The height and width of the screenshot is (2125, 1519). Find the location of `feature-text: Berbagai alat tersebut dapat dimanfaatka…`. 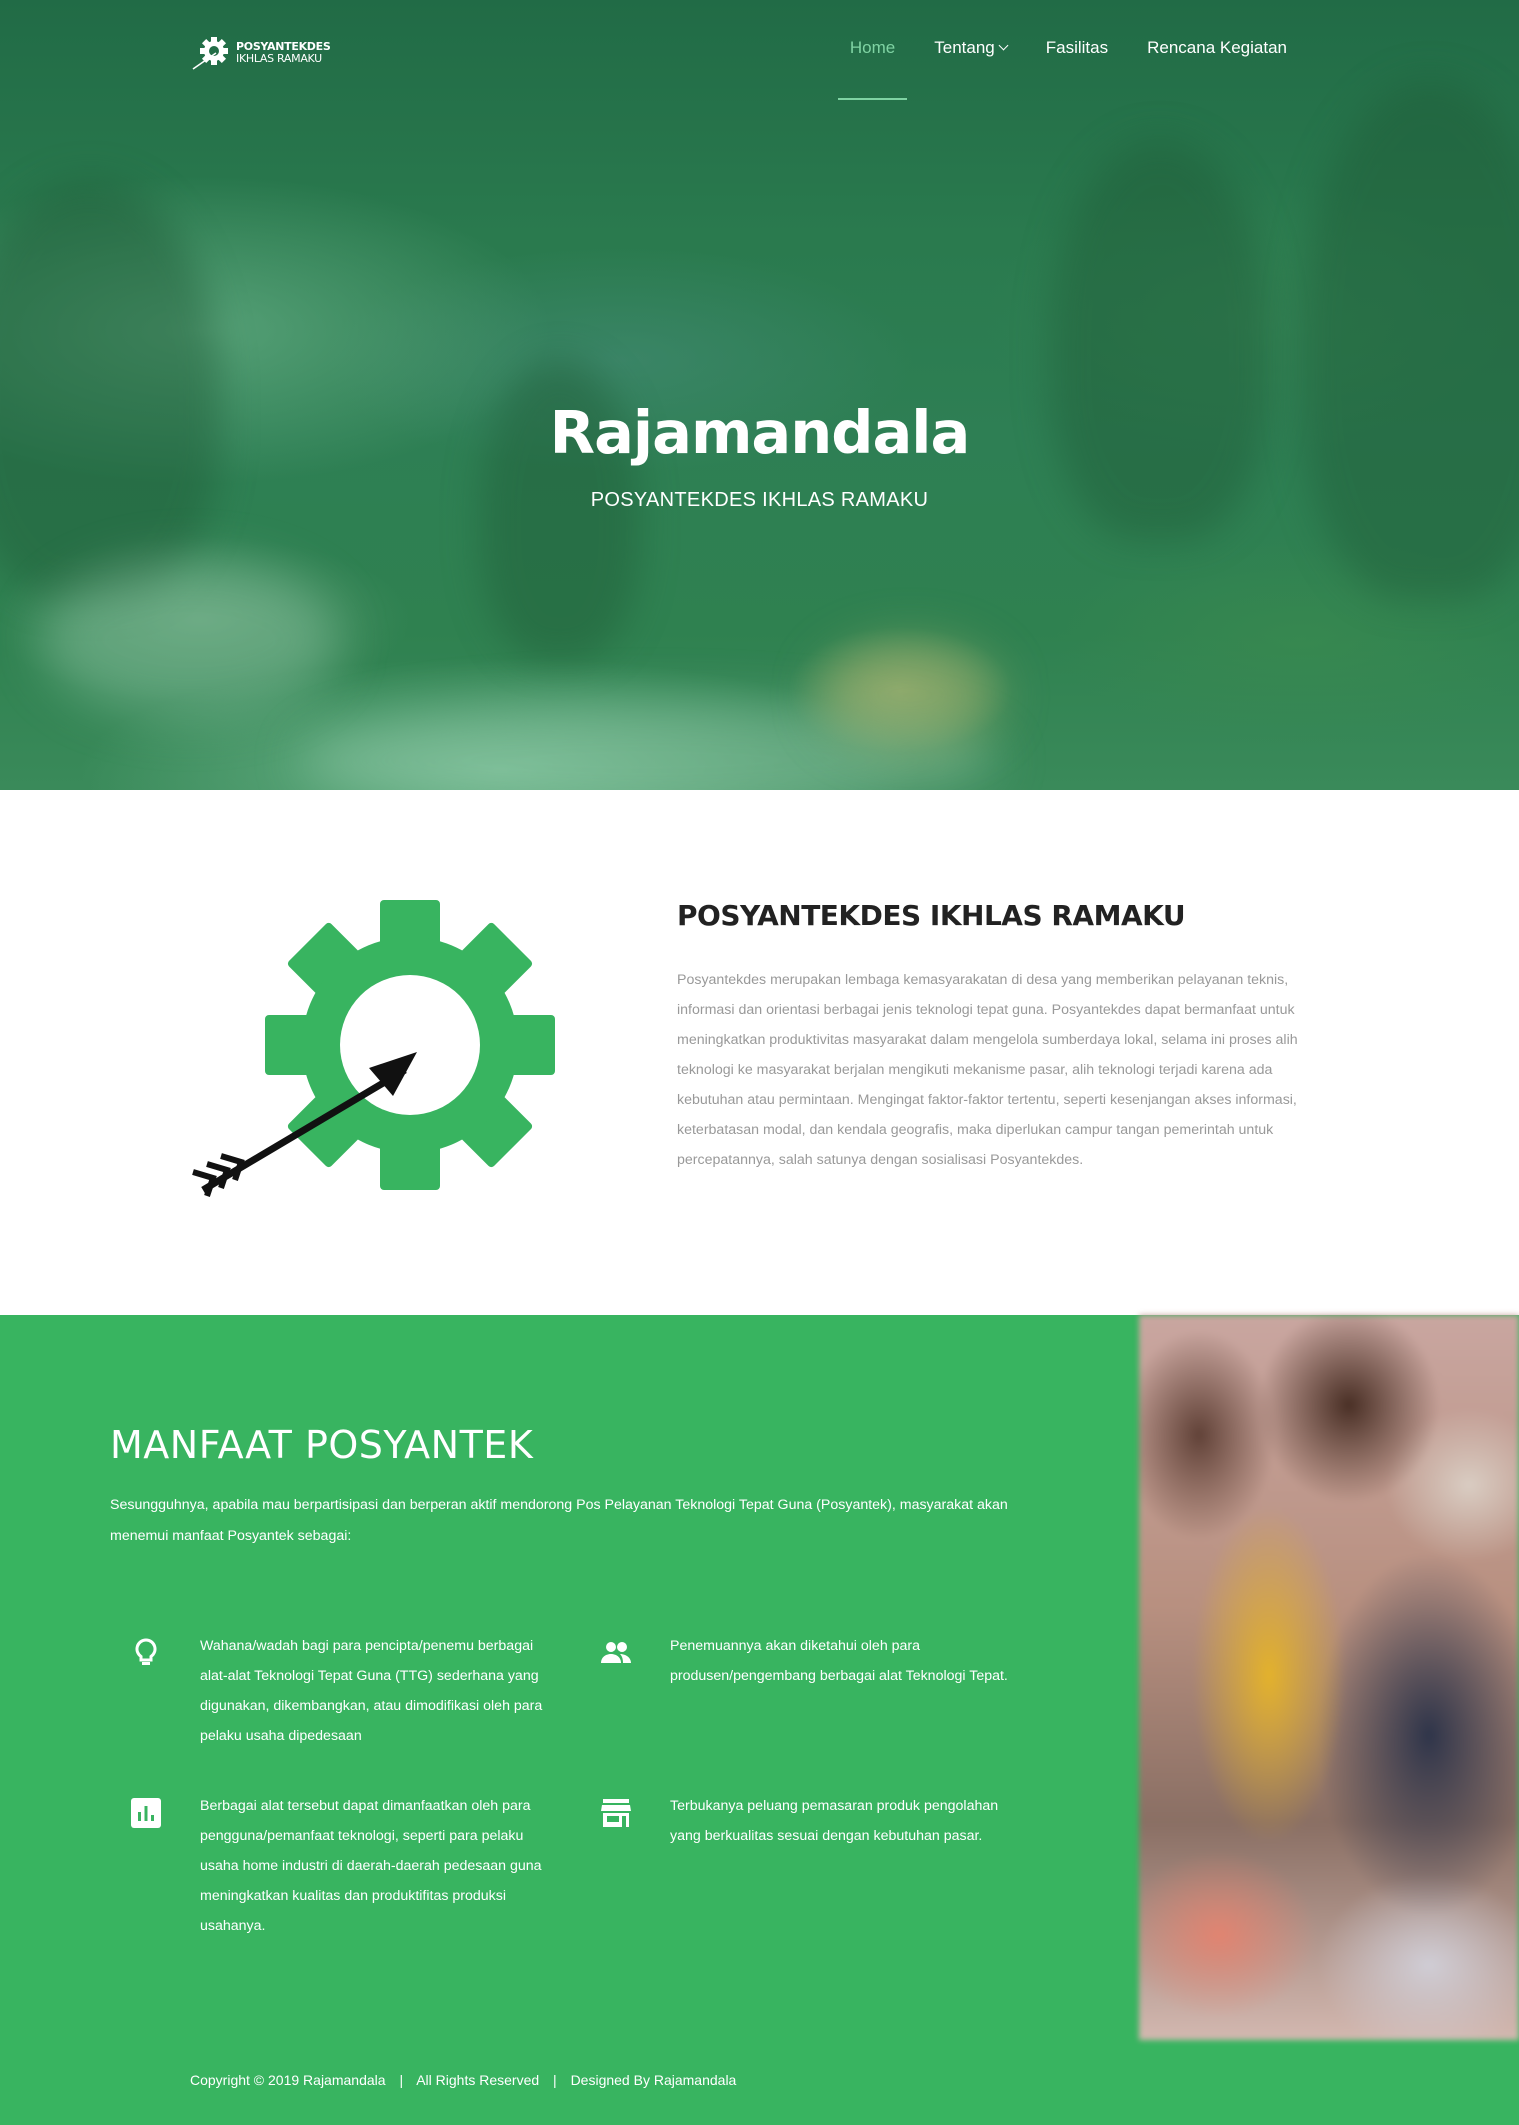

feature-text: Berbagai alat tersebut dapat dimanfaatka… is located at coordinates (371, 1866).